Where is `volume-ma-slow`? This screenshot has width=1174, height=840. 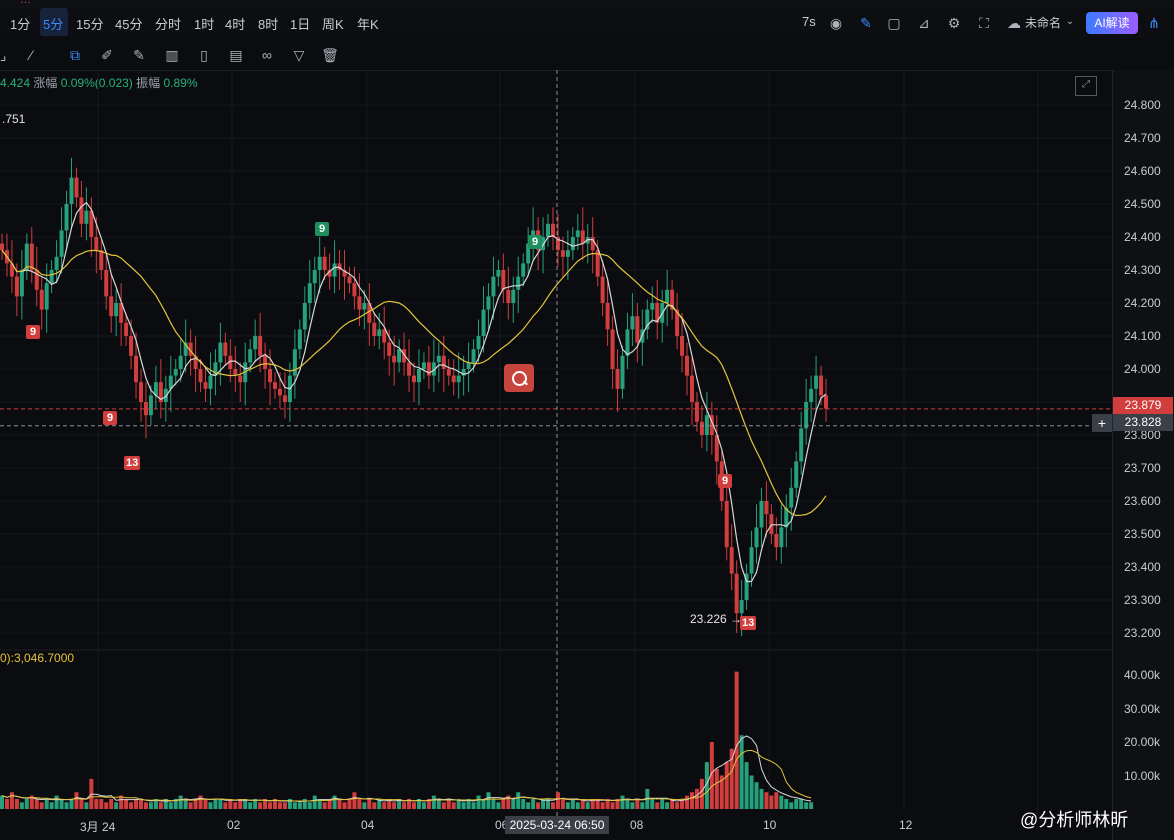 volume-ma-slow is located at coordinates (406, 775).